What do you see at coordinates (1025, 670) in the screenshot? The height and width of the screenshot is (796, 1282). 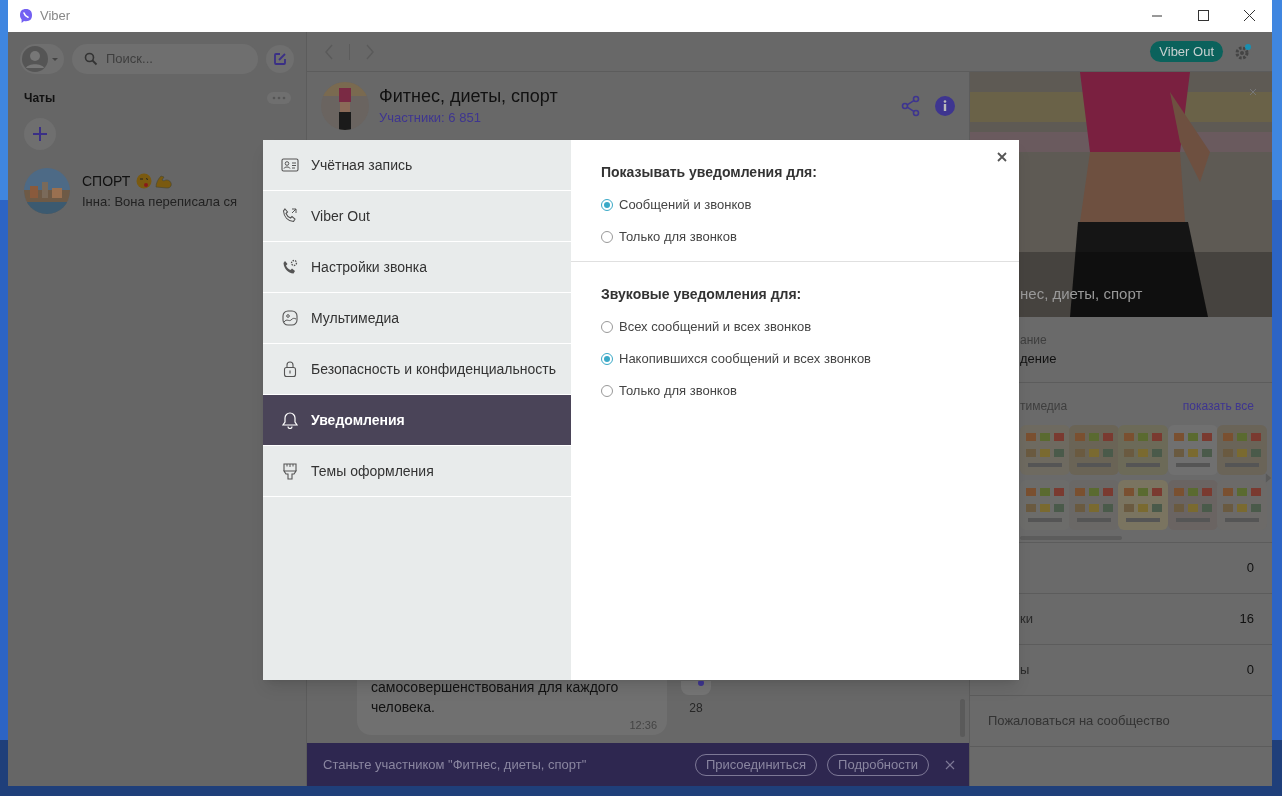 I see `stat-label: ы` at bounding box center [1025, 670].